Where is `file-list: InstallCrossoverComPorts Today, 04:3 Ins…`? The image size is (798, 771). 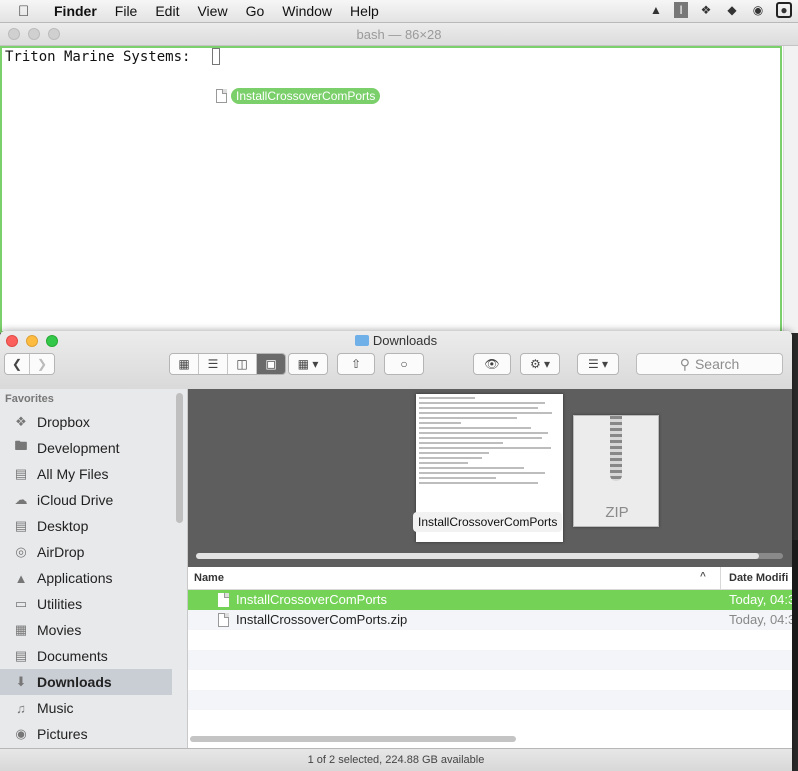
file-list: InstallCrossoverComPorts Today, 04:3 Ins… is located at coordinates (490, 660).